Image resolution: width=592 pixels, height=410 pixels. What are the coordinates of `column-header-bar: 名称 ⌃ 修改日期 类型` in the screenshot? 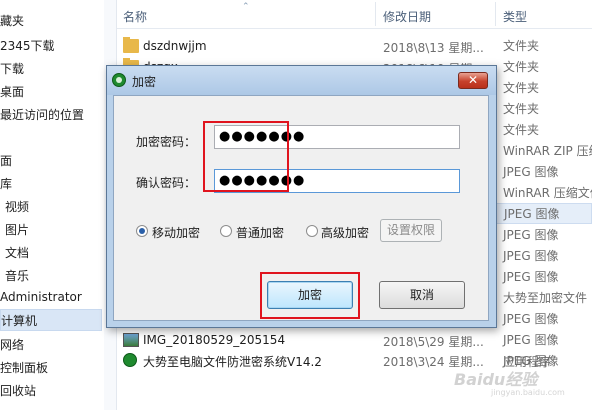 It's located at (354, 14).